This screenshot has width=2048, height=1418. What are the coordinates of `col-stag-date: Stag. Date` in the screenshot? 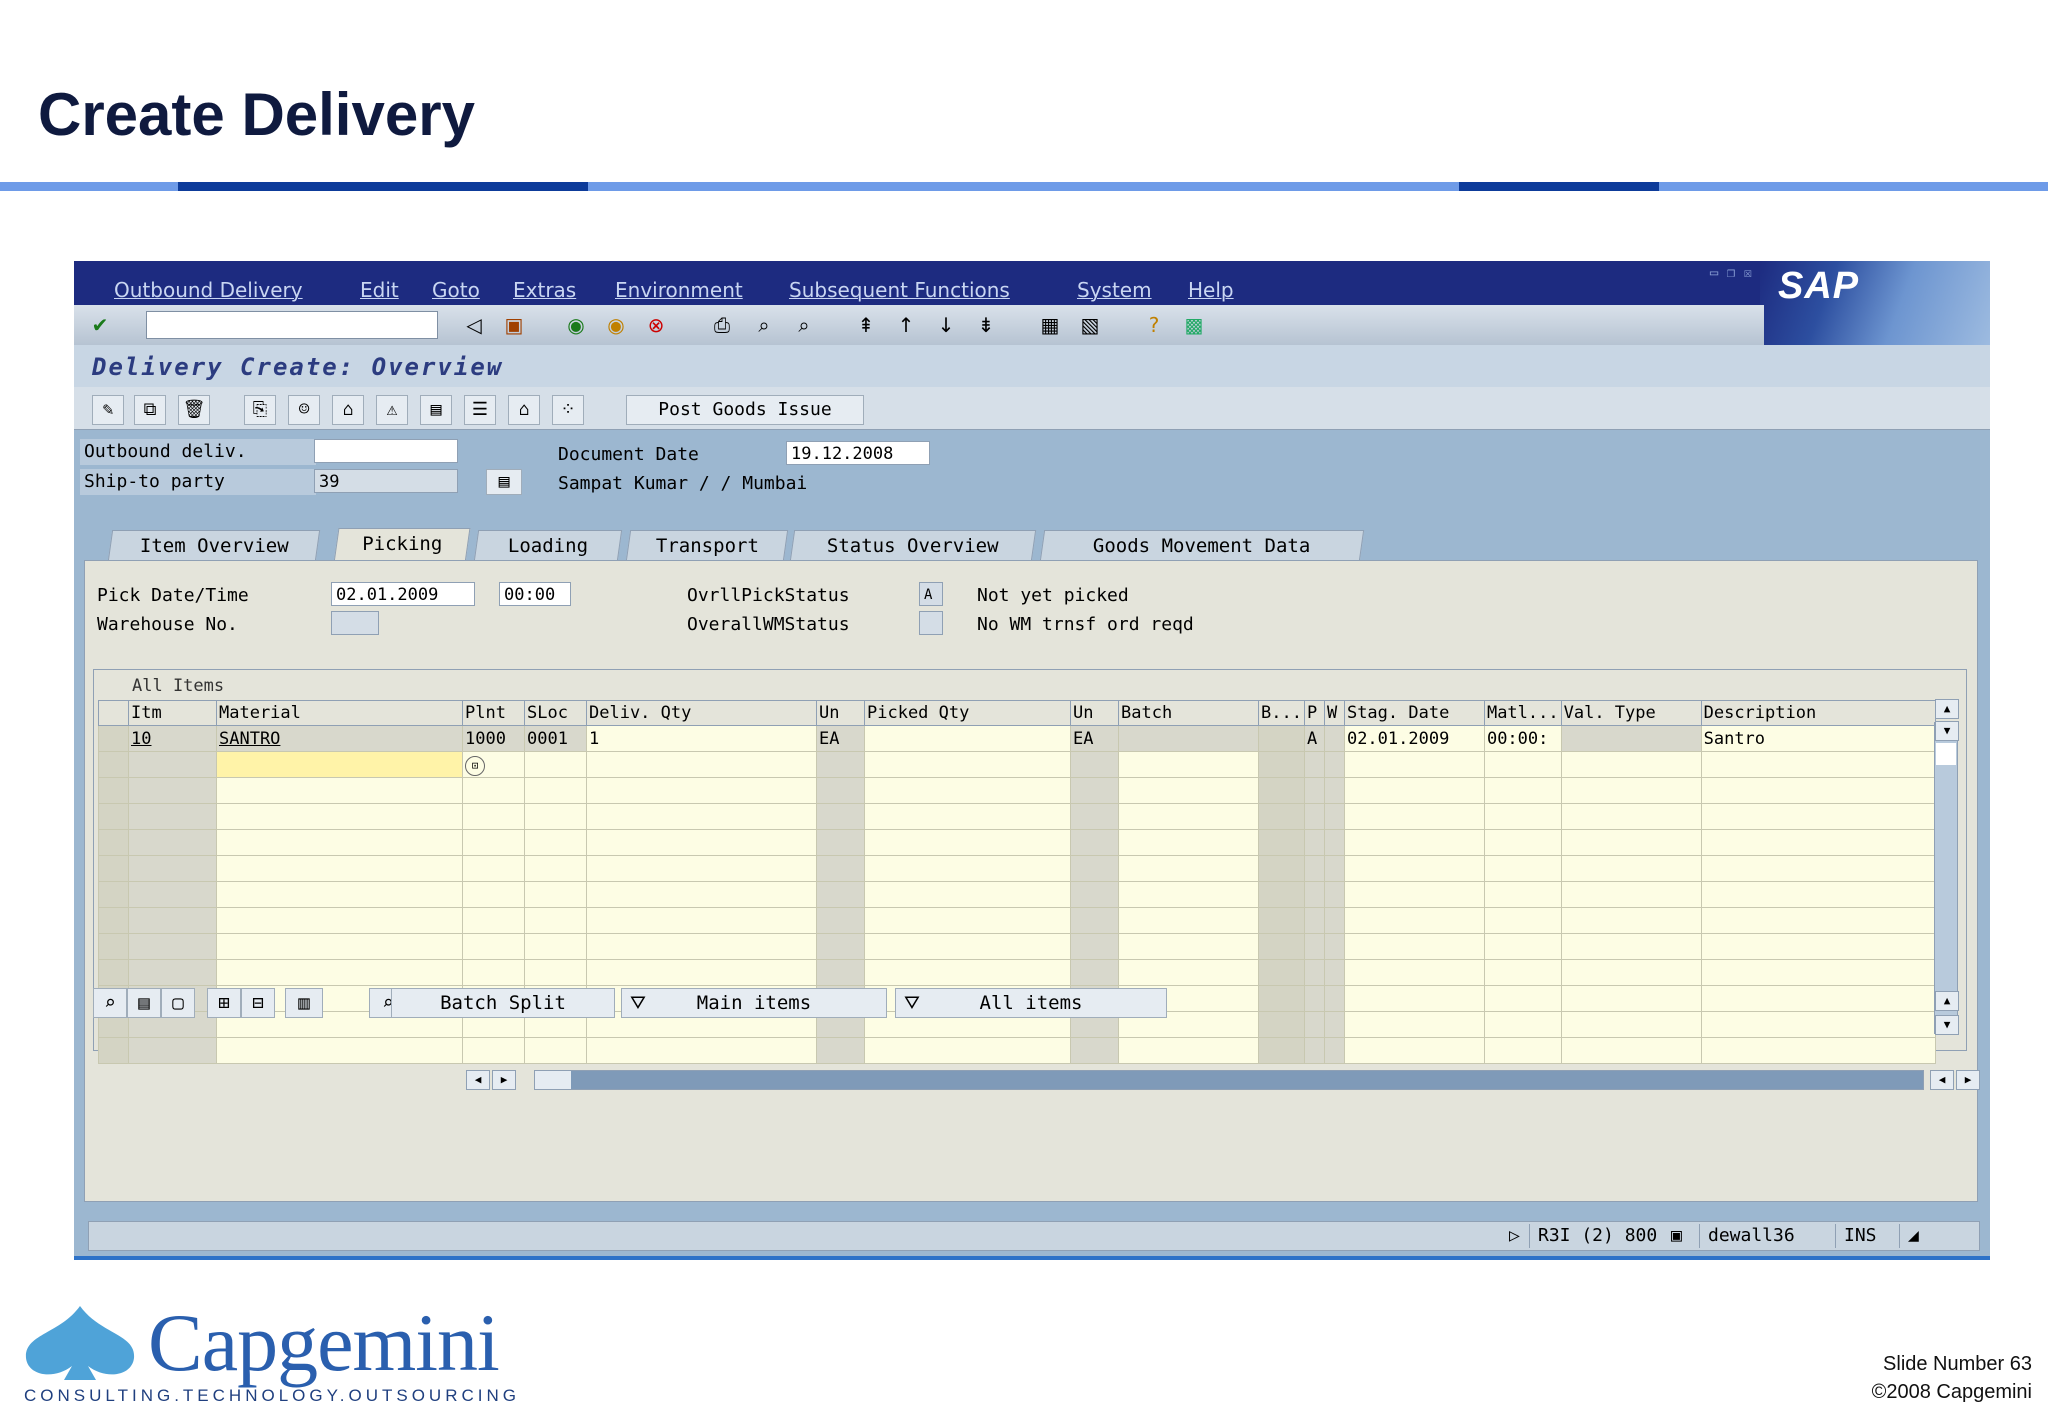 It's located at (1414, 713).